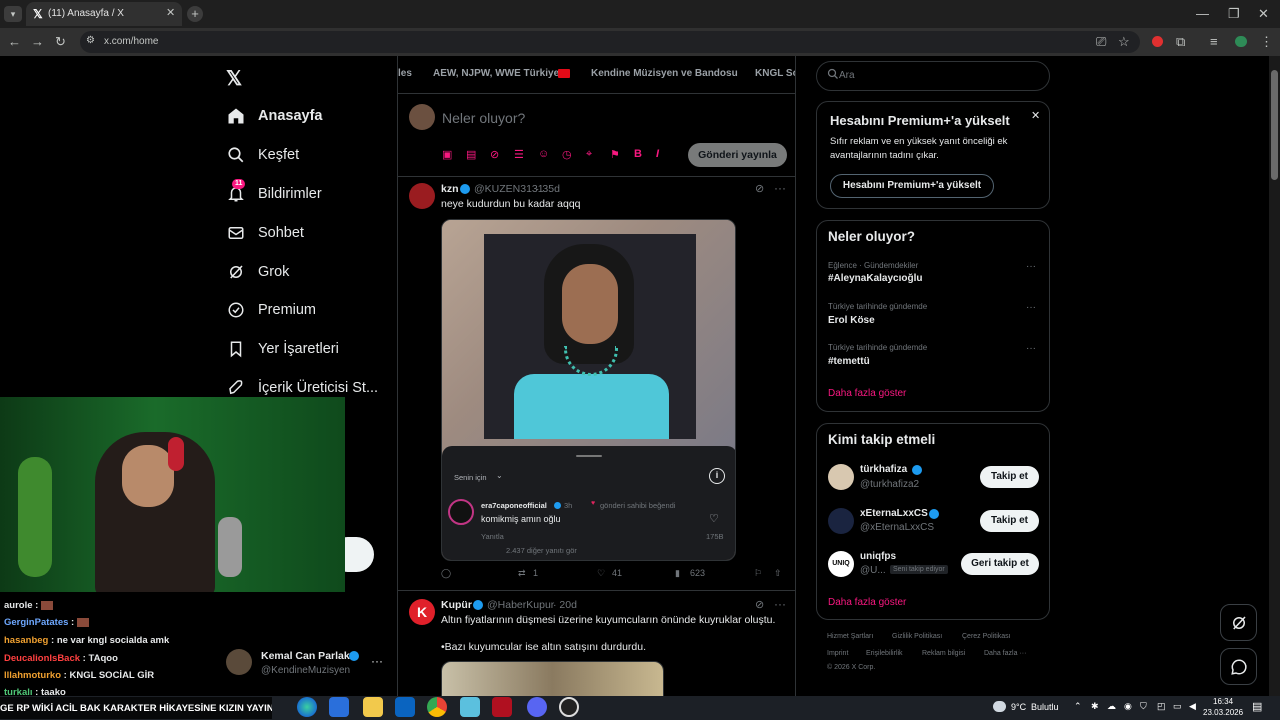 This screenshot has width=1280, height=720. Describe the element at coordinates (867, 393) in the screenshot. I see `trends-show-more: Daha fazla göster` at that location.